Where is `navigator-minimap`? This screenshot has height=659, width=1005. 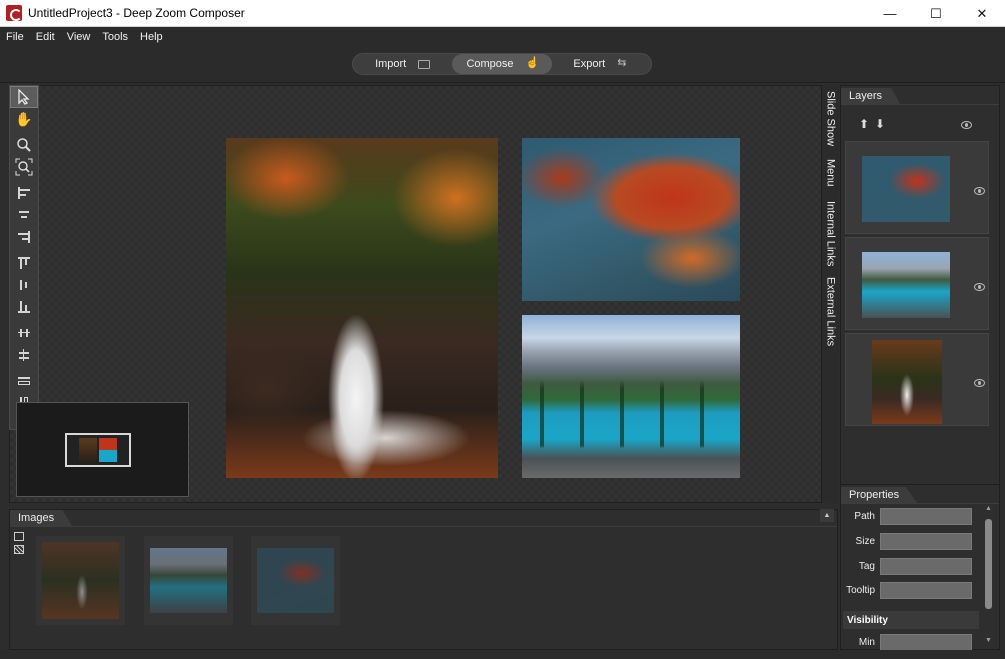
navigator-minimap is located at coordinates (102, 449).